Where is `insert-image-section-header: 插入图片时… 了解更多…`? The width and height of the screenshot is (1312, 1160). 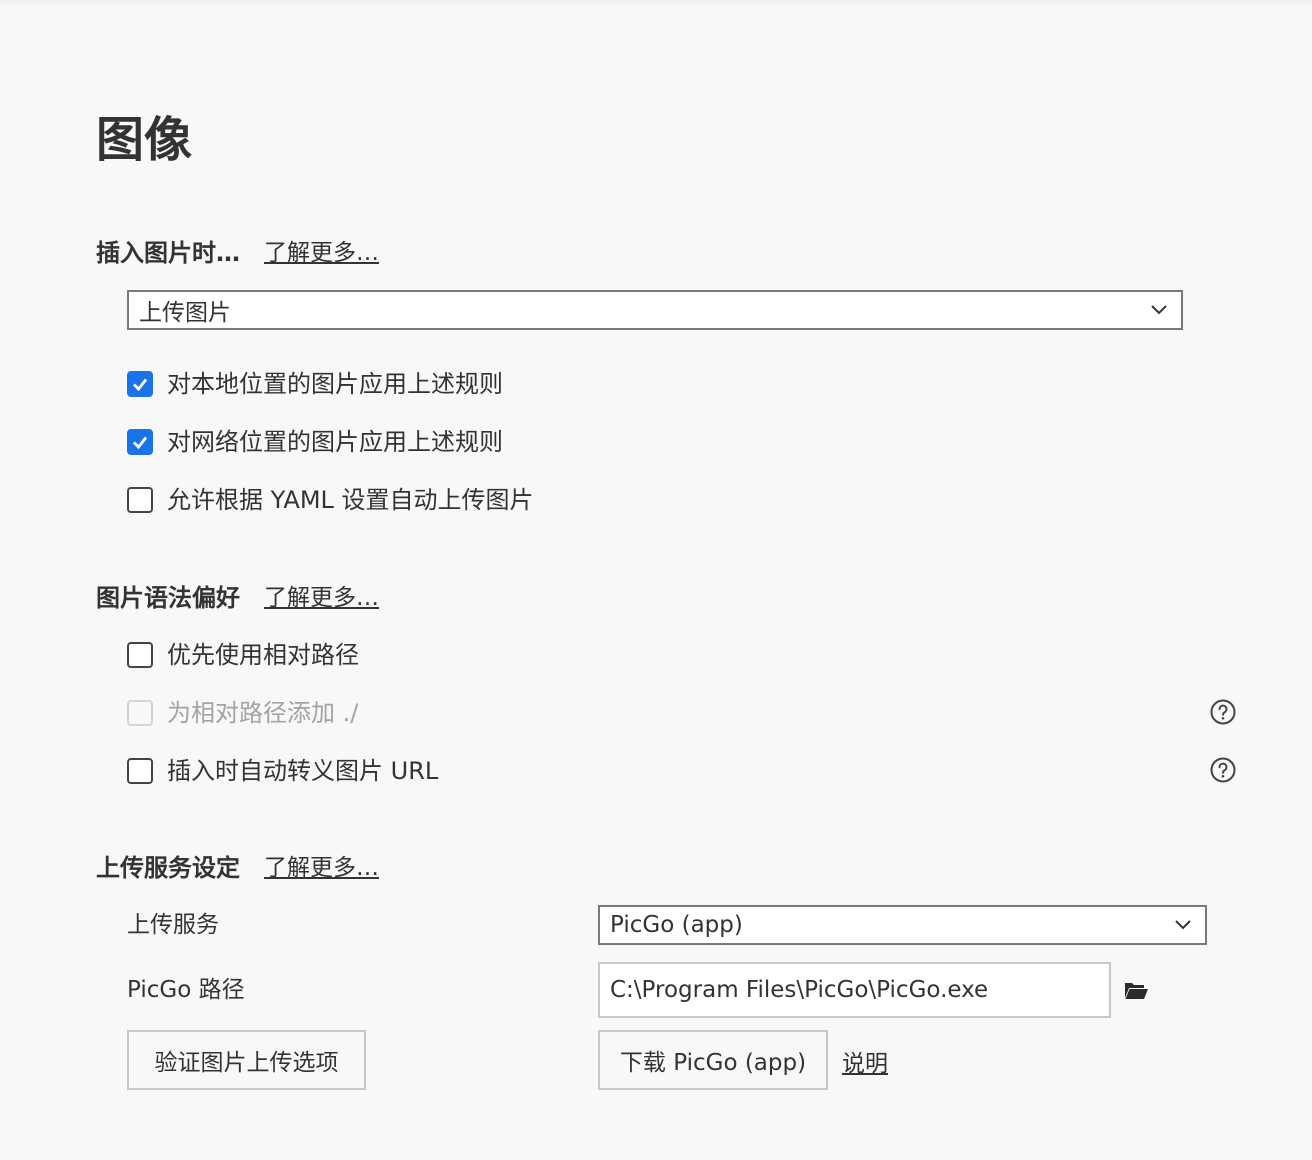
insert-image-section-header: 插入图片时… 了解更多… is located at coordinates (237, 253).